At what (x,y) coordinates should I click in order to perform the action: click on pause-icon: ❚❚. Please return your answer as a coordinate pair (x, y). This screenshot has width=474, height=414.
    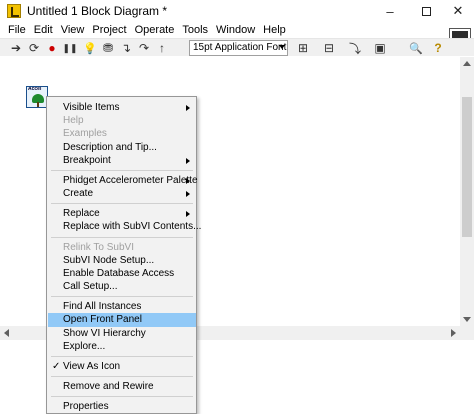
    Looking at the image, I should click on (70, 48).